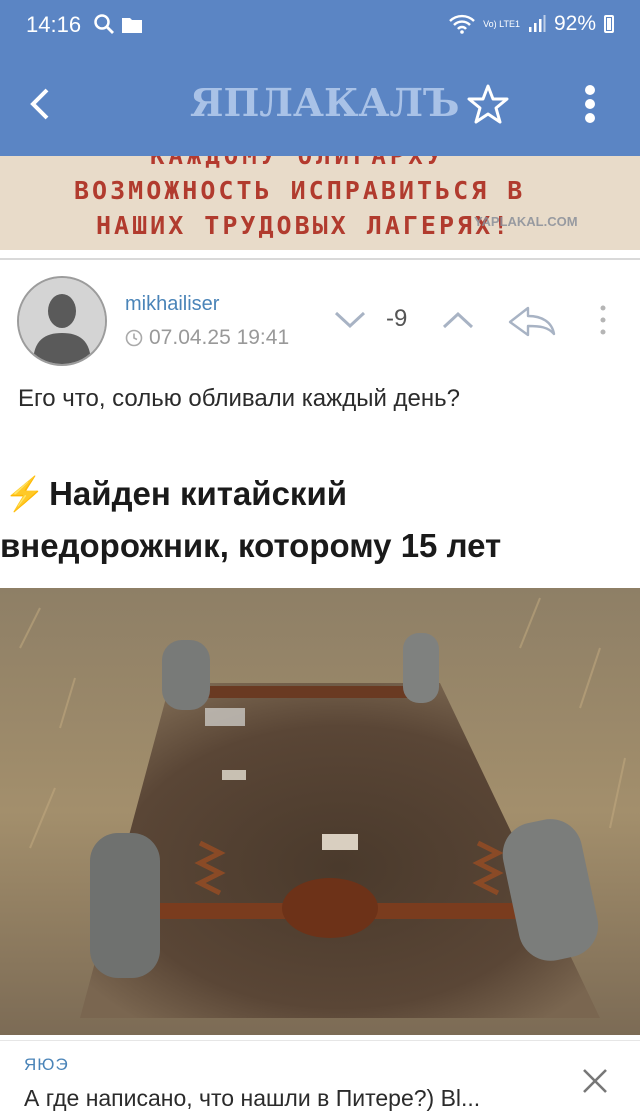  Describe the element at coordinates (526, 221) in the screenshot. I see `banner-watermark: YAPLAKAL.COM` at that location.